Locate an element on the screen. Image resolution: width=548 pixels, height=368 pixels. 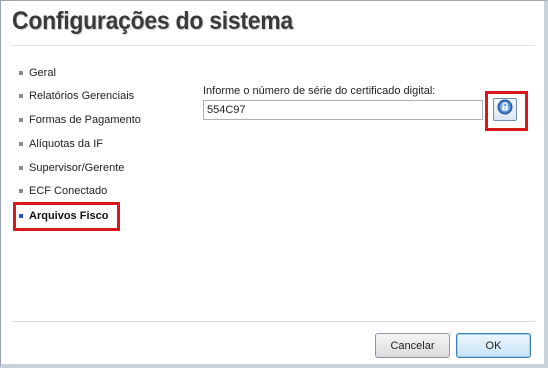
certificate-lock-icon is located at coordinates (505, 109).